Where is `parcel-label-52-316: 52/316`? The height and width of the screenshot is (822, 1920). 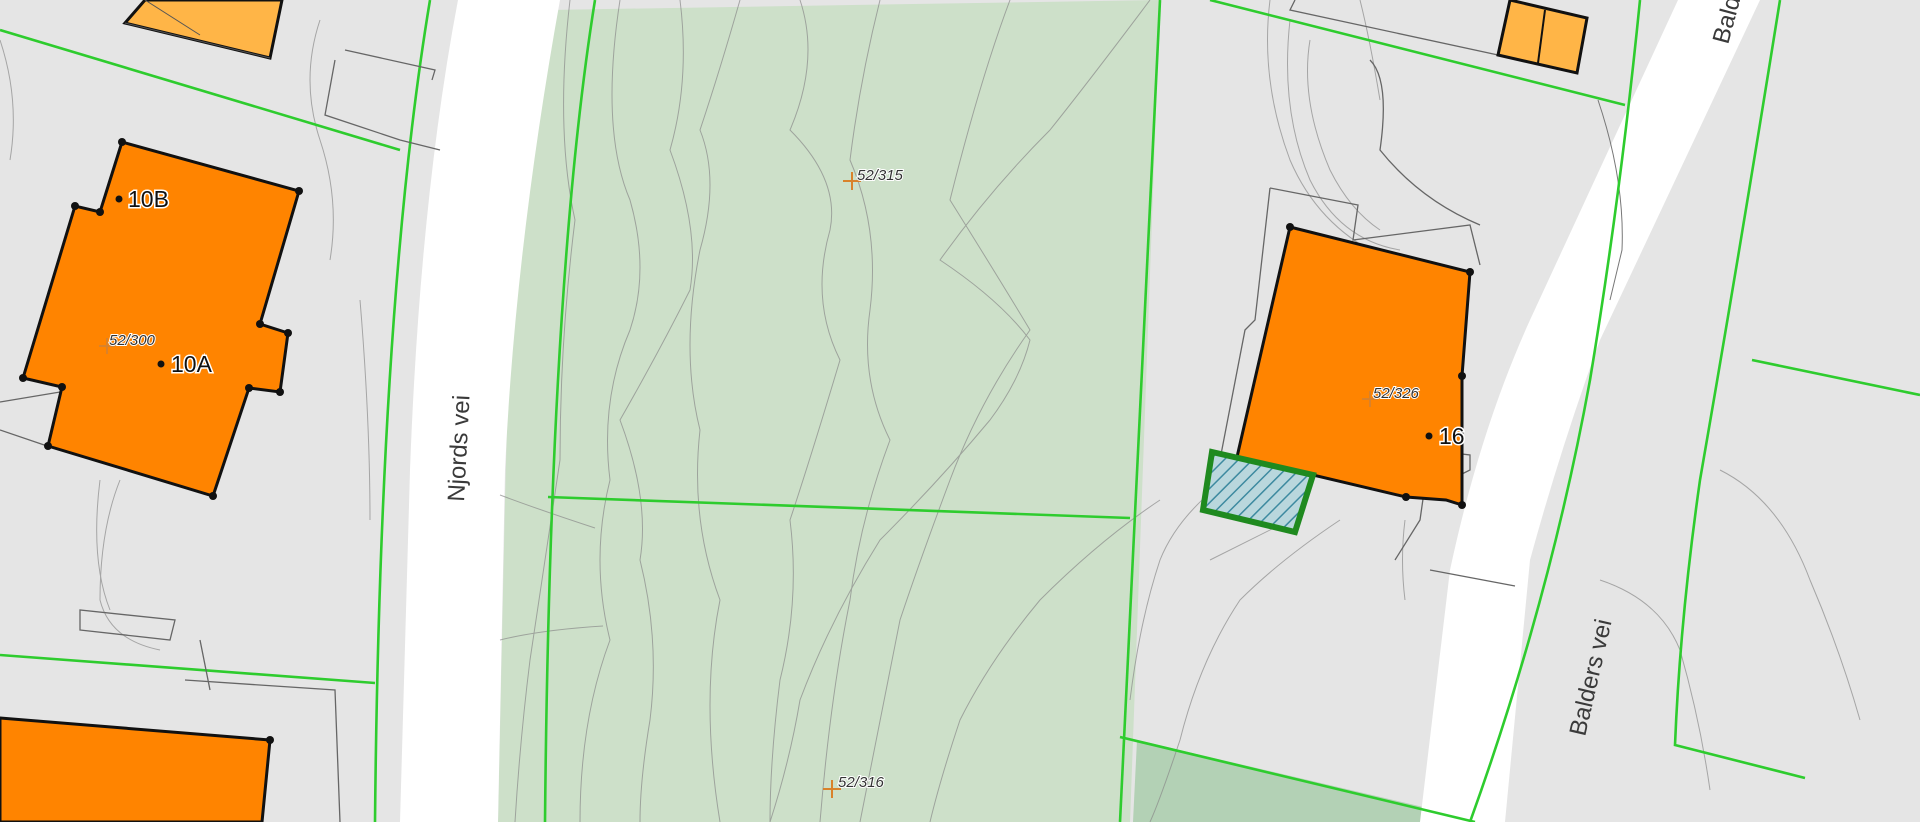
parcel-label-52-316: 52/316 is located at coordinates (861, 782).